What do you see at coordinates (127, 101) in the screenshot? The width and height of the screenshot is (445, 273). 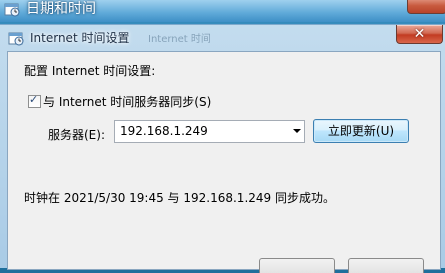 I see `sync-checkbox-label: 与 Internet 时间服务器同步(S)` at bounding box center [127, 101].